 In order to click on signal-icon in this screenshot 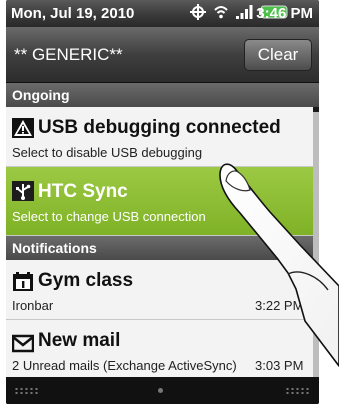, I will do `click(244, 12)`.